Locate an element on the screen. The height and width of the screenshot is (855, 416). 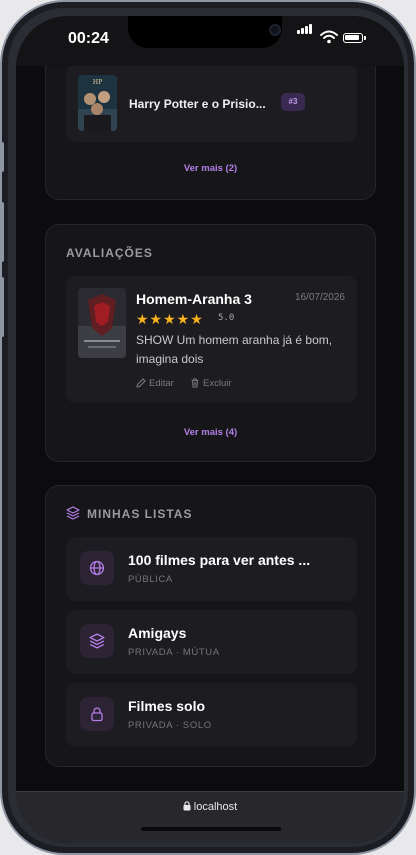
reviews-section-title: AVALIAÇÕES is located at coordinates (109, 253).